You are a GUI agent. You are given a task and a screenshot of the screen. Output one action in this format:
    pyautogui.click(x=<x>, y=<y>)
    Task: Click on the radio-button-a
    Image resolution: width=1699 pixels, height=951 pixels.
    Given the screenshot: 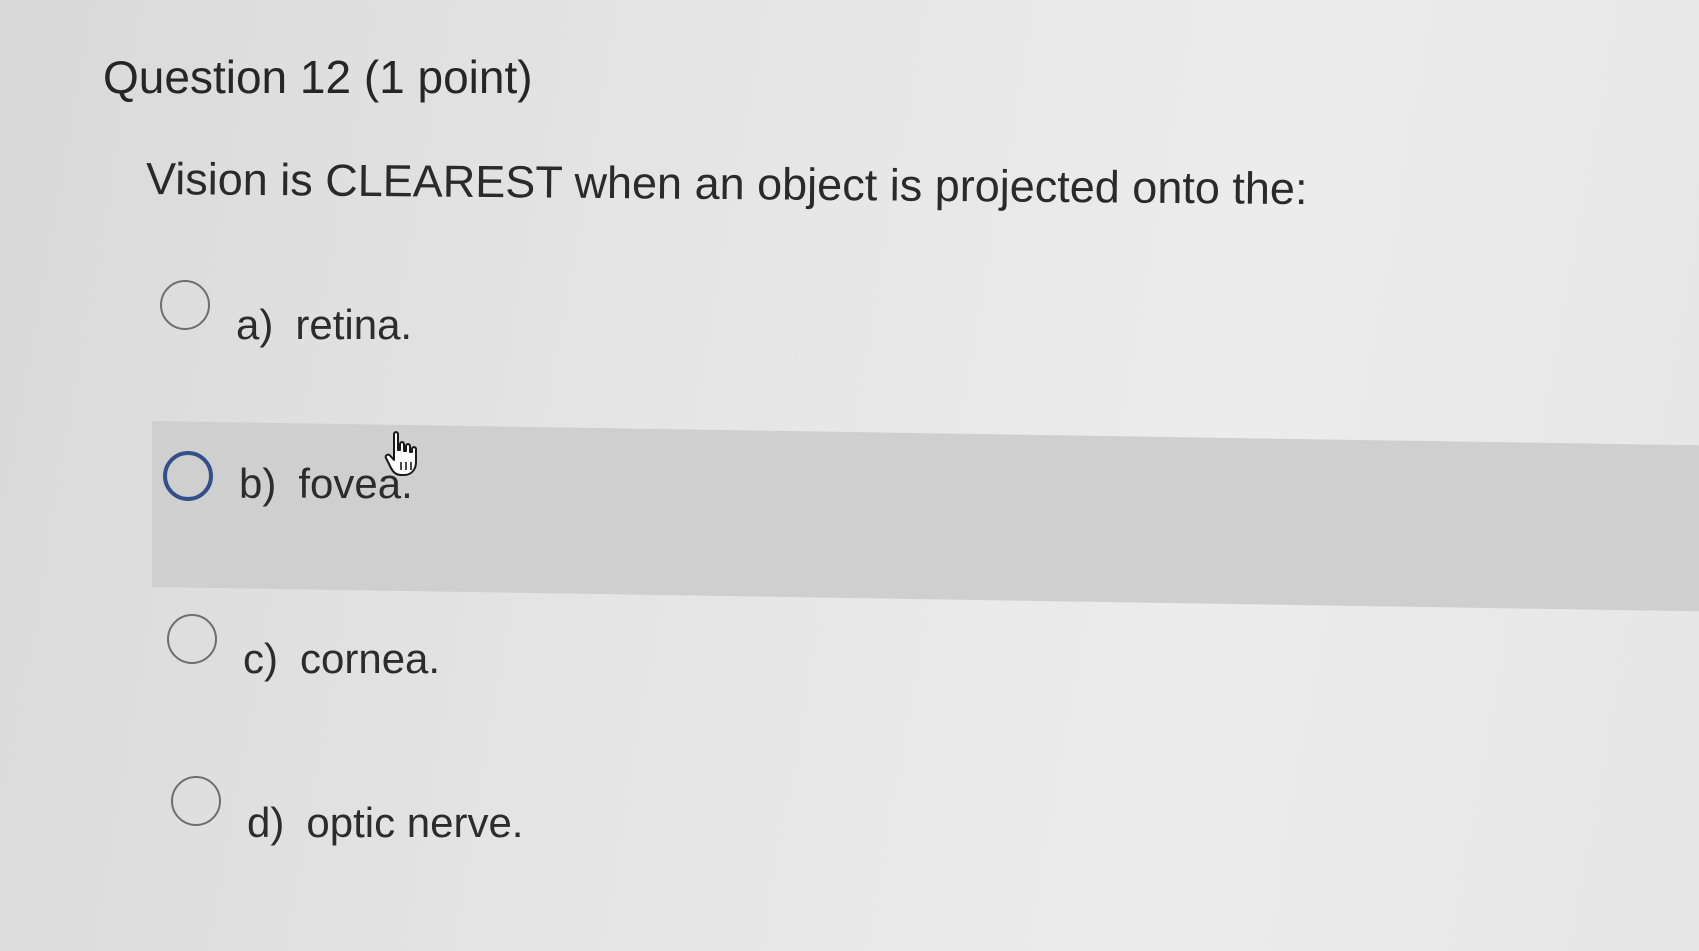 What is the action you would take?
    pyautogui.click(x=185, y=305)
    